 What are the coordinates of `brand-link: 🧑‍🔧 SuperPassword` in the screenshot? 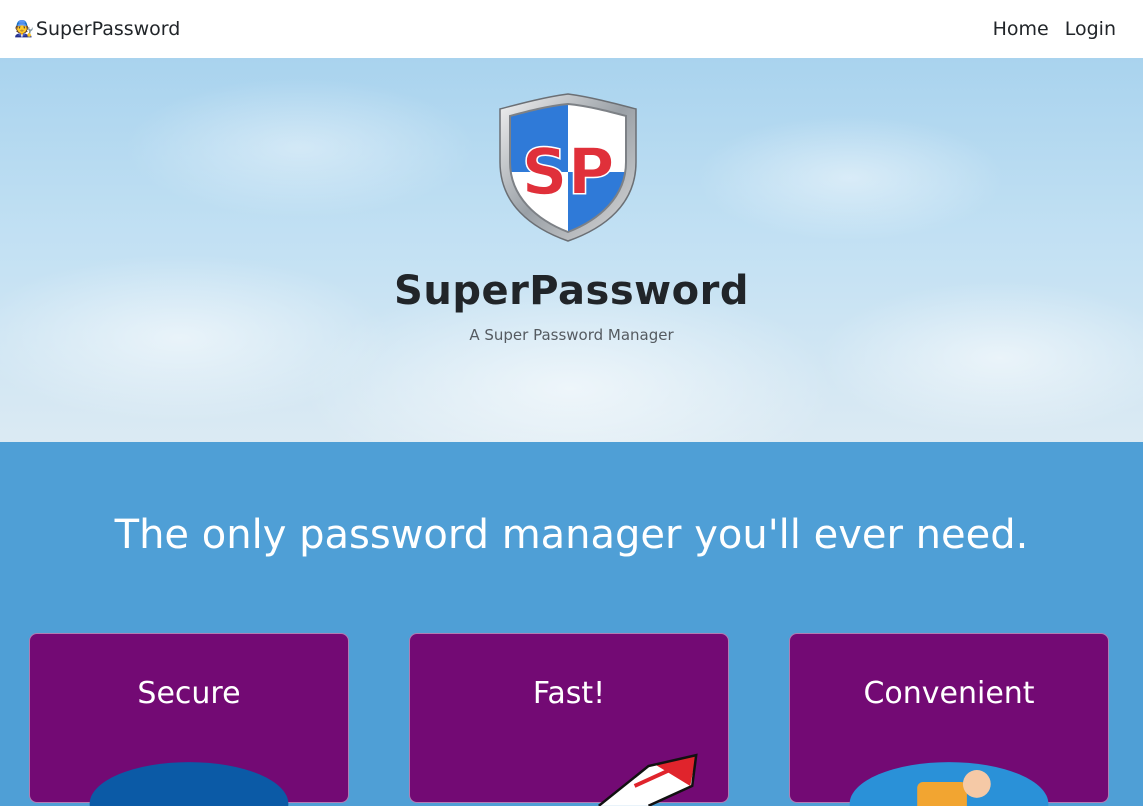 It's located at (97, 29).